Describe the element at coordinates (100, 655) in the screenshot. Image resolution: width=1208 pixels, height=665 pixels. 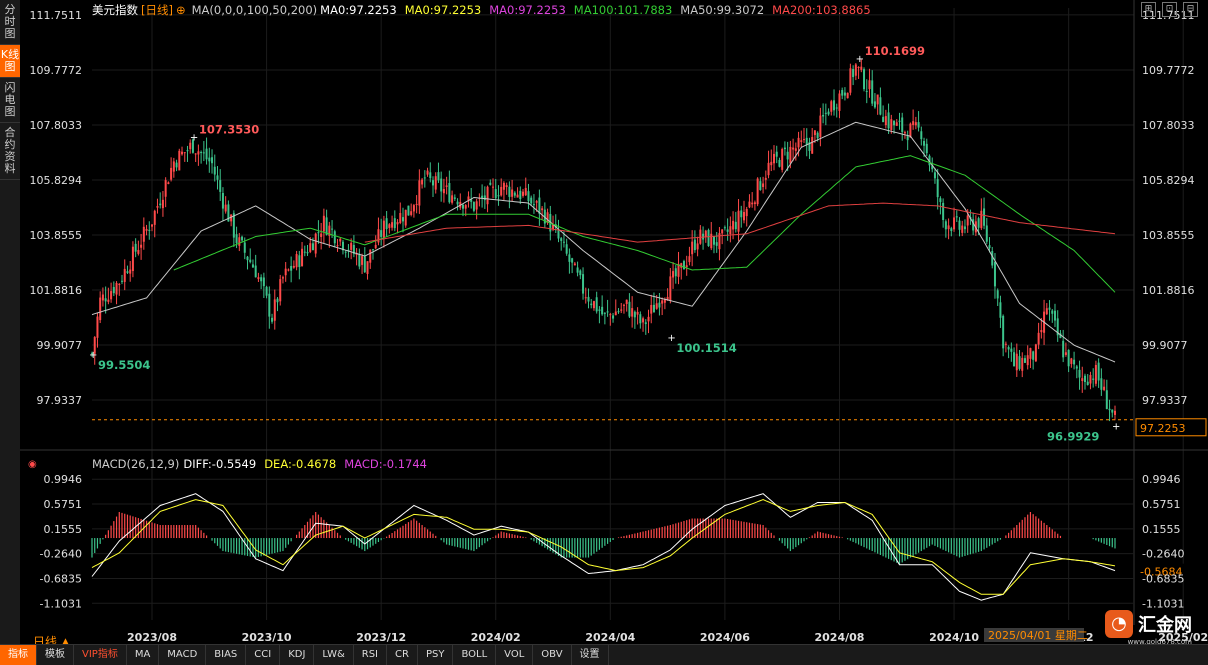
I see `toolbar-item-vip: VIP指标` at that location.